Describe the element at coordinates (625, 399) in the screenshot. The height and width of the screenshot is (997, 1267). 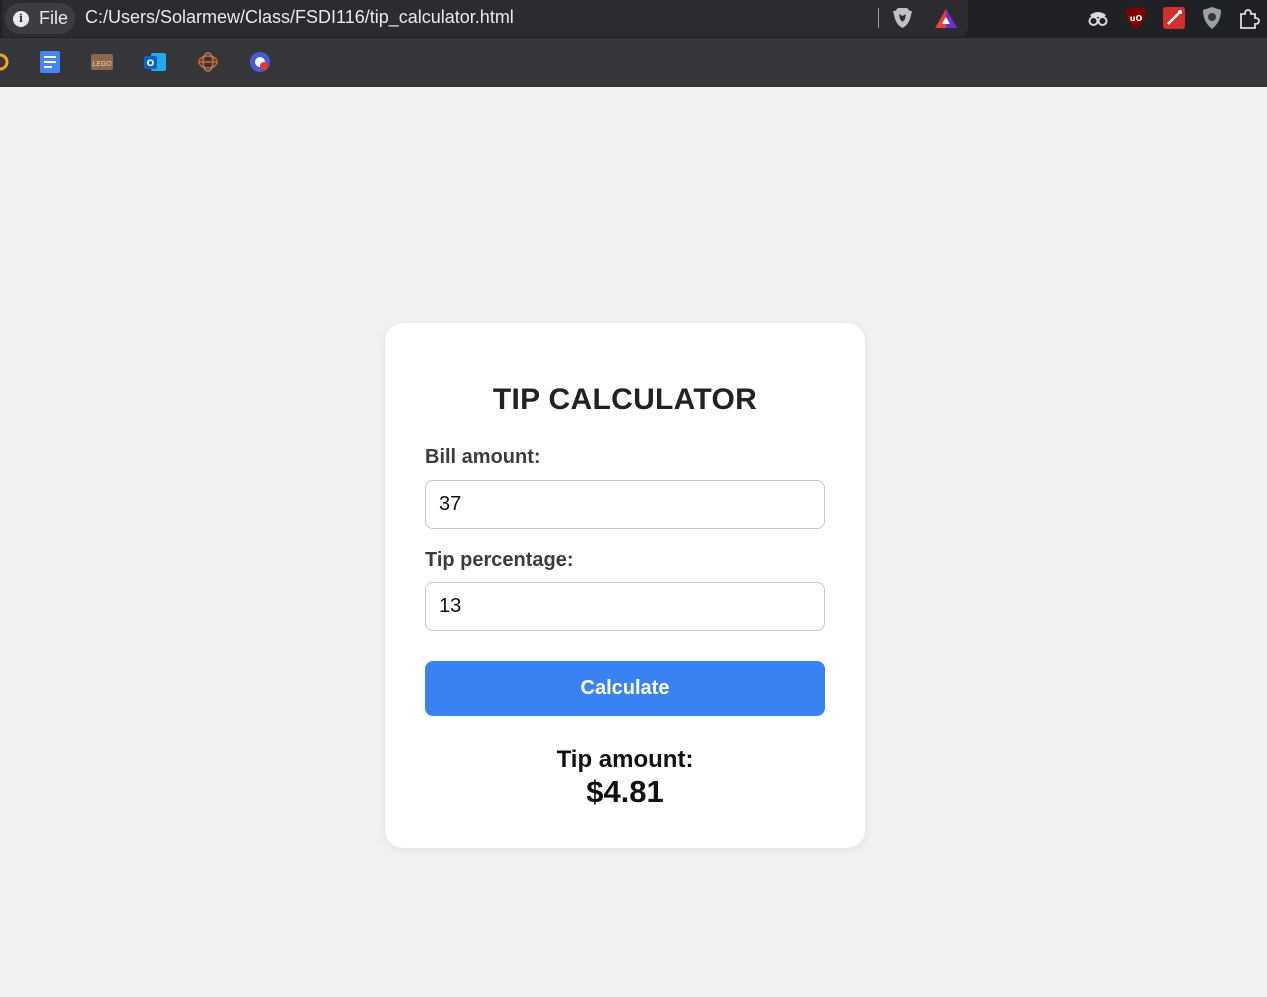
I see `page-title: TIP CALCULATOR` at that location.